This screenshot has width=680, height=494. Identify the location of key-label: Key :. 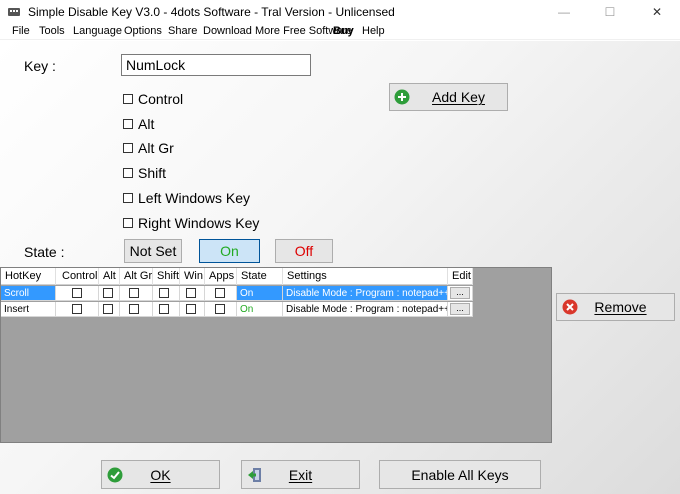
(40, 66).